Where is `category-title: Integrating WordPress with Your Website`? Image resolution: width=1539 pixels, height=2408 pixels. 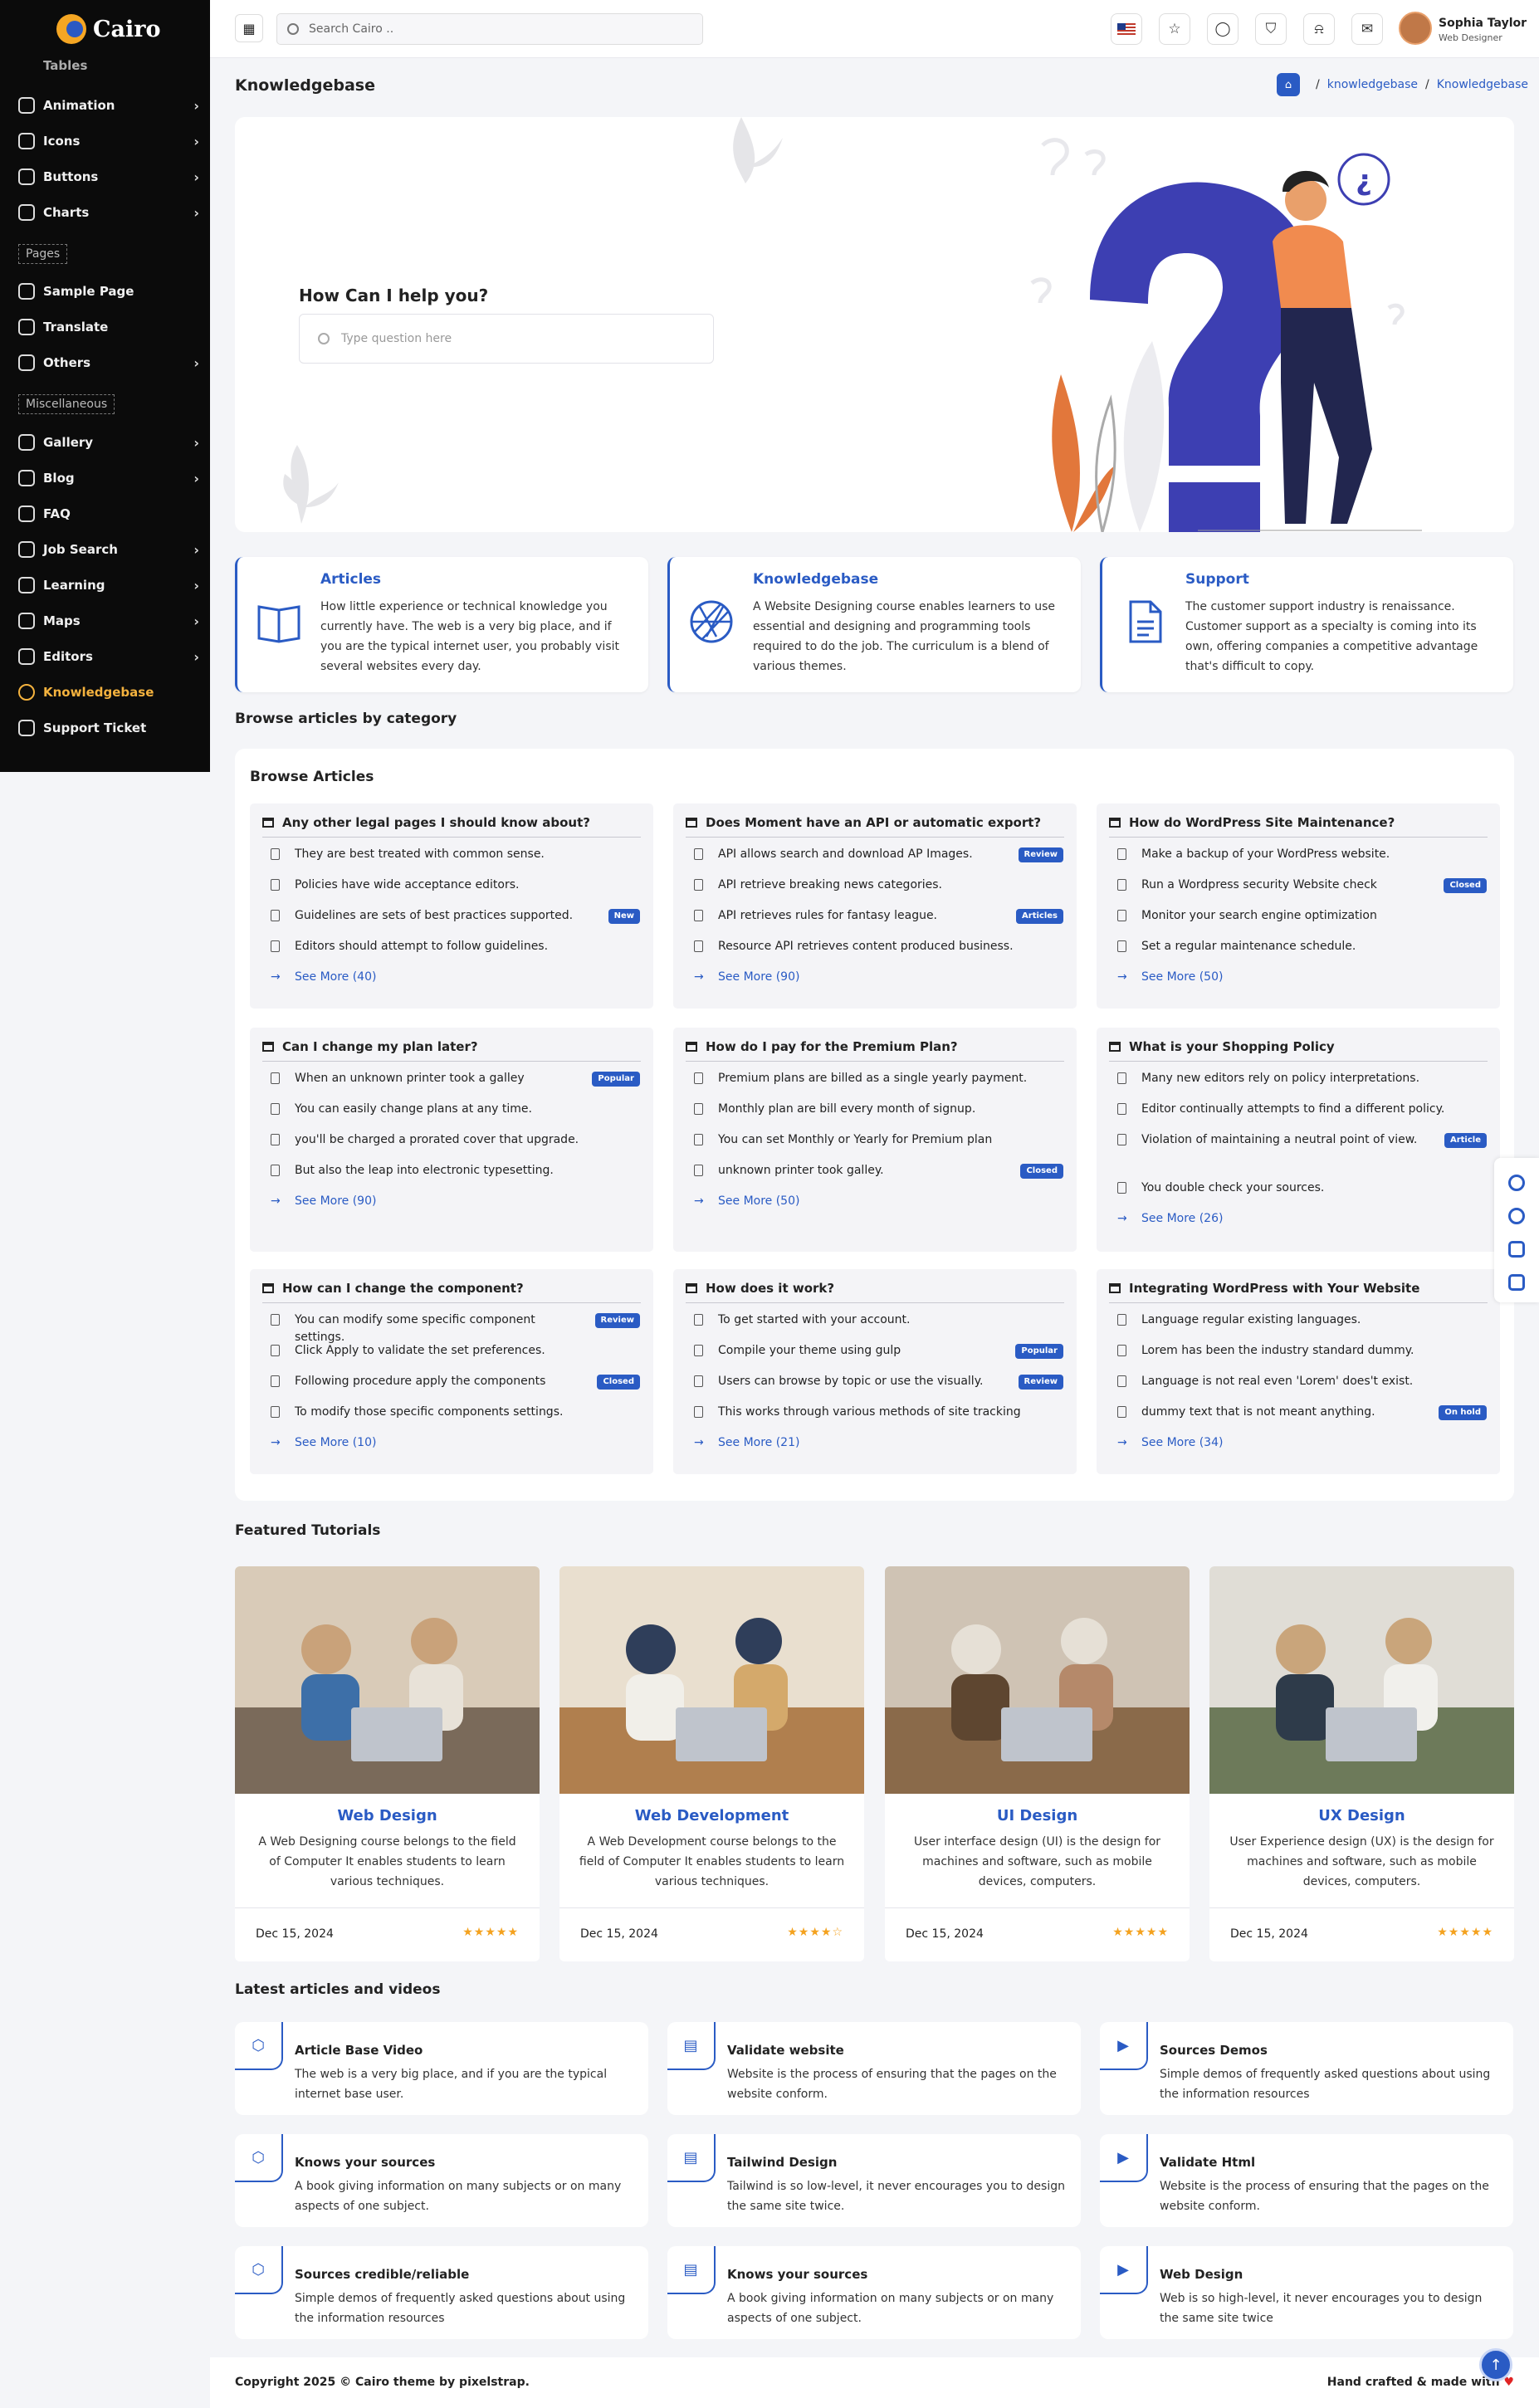
category-title: Integrating WordPress with Your Website is located at coordinates (1298, 1292).